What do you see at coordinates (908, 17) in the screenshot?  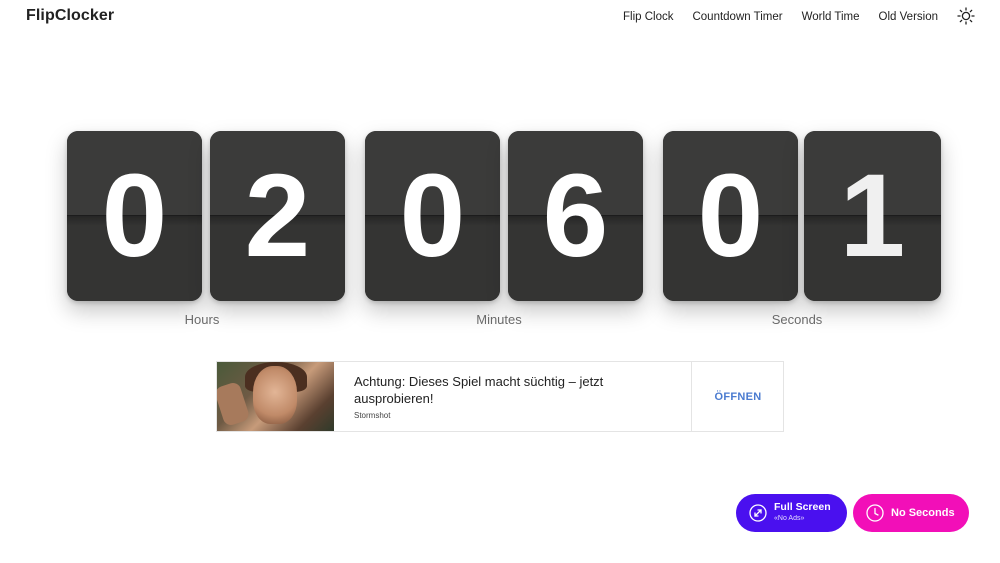 I see `nav-old-version: Old Version` at bounding box center [908, 17].